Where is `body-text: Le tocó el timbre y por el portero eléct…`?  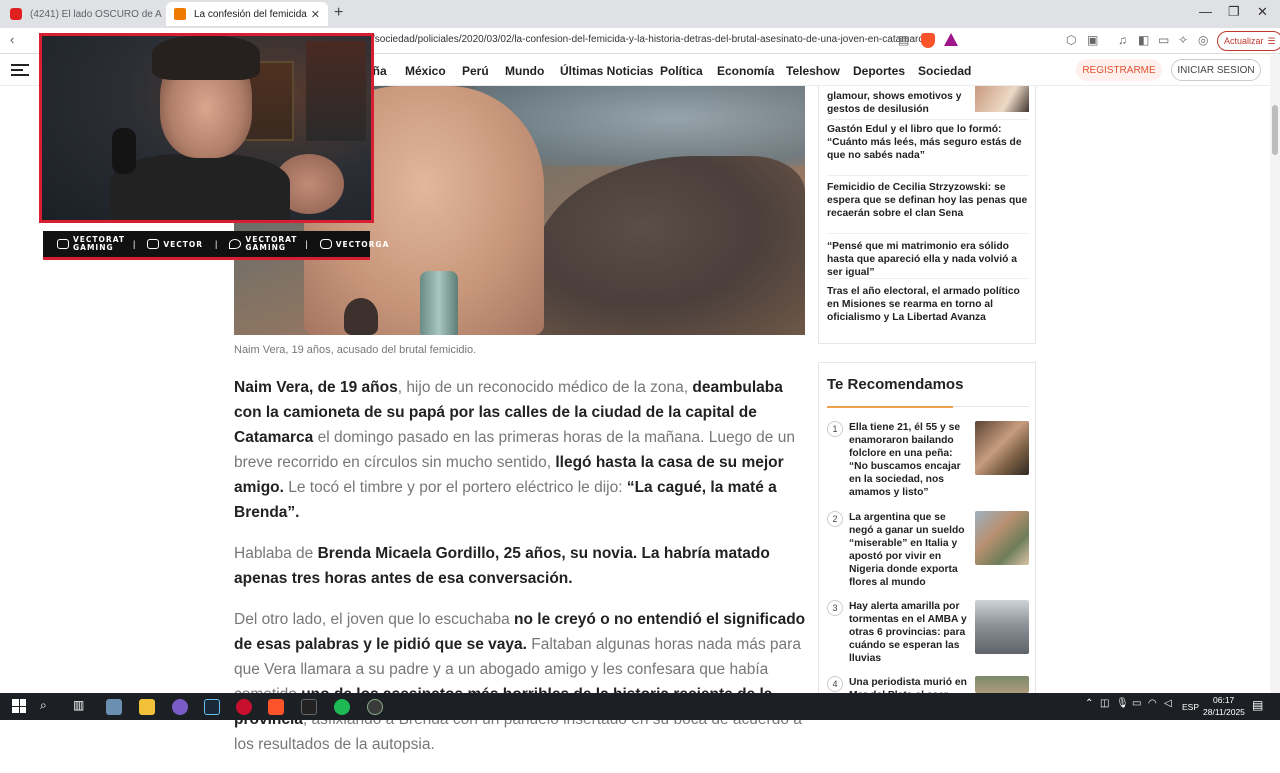 body-text: Le tocó el timbre y por el portero eléct… is located at coordinates (455, 487).